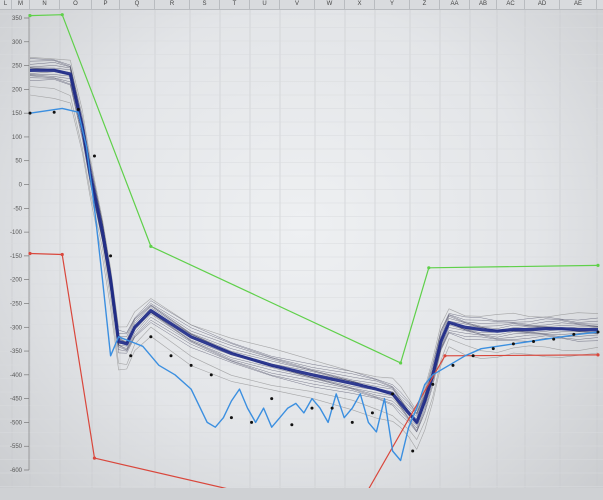  I want to click on y-axis-tick-label: -200, so click(16, 281).